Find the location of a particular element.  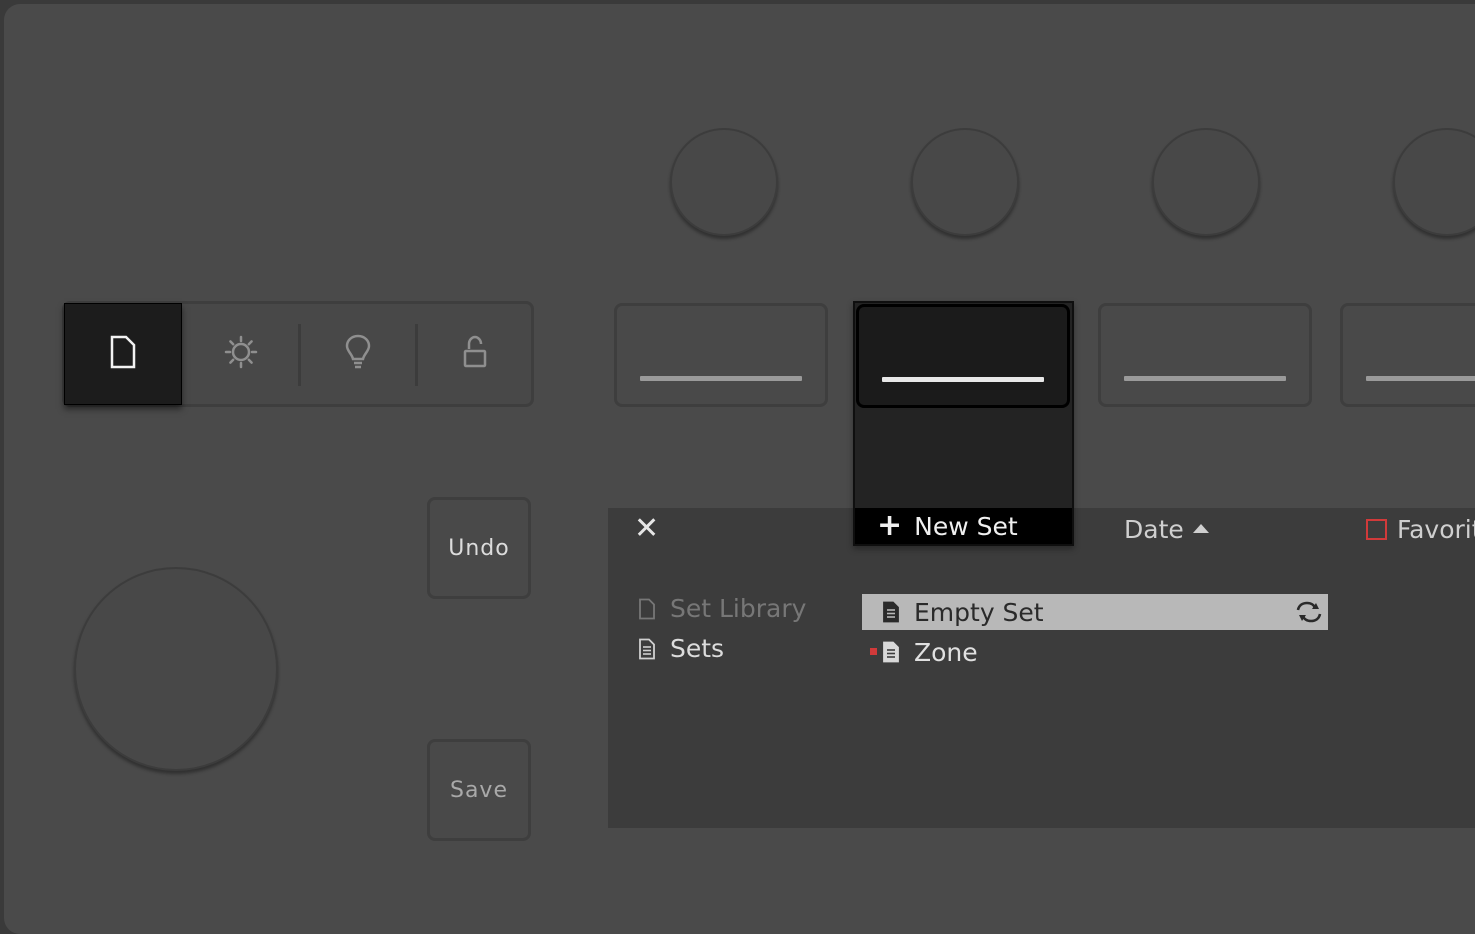

sort-by-date: Date is located at coordinates (1166, 529).